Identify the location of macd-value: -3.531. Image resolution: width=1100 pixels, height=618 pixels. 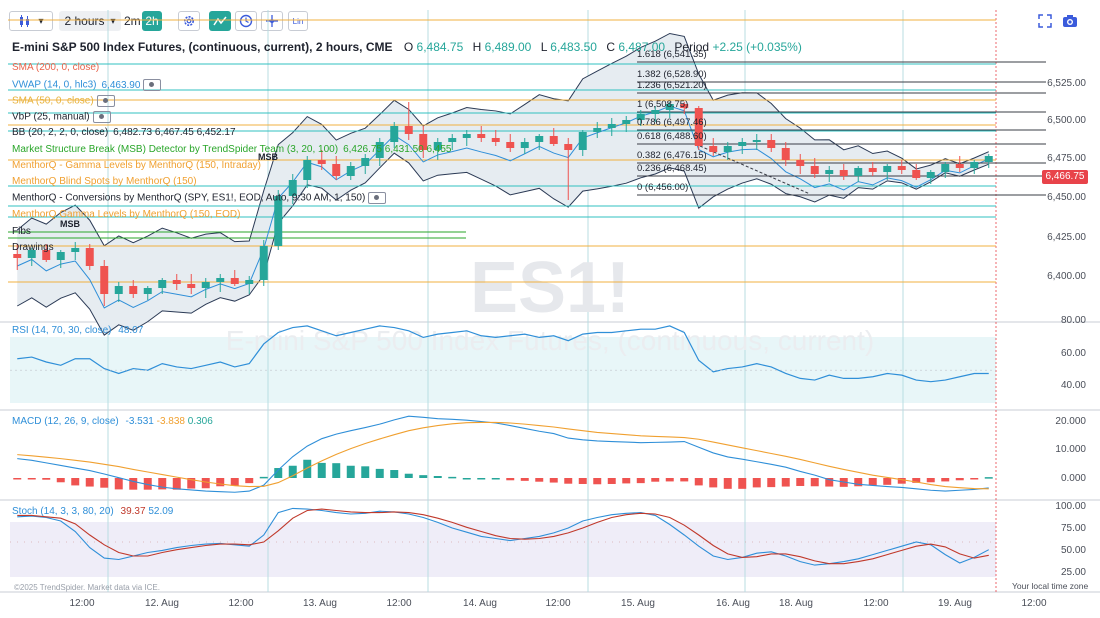
(139, 421).